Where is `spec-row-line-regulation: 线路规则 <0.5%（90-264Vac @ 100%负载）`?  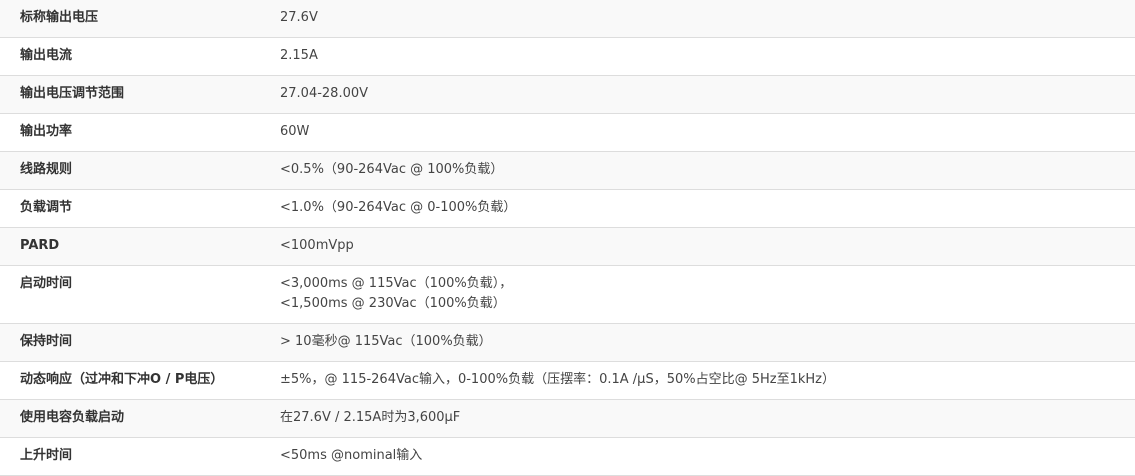
spec-row-line-regulation: 线路规则 <0.5%（90-264Vac @ 100%负载） is located at coordinates (567, 170).